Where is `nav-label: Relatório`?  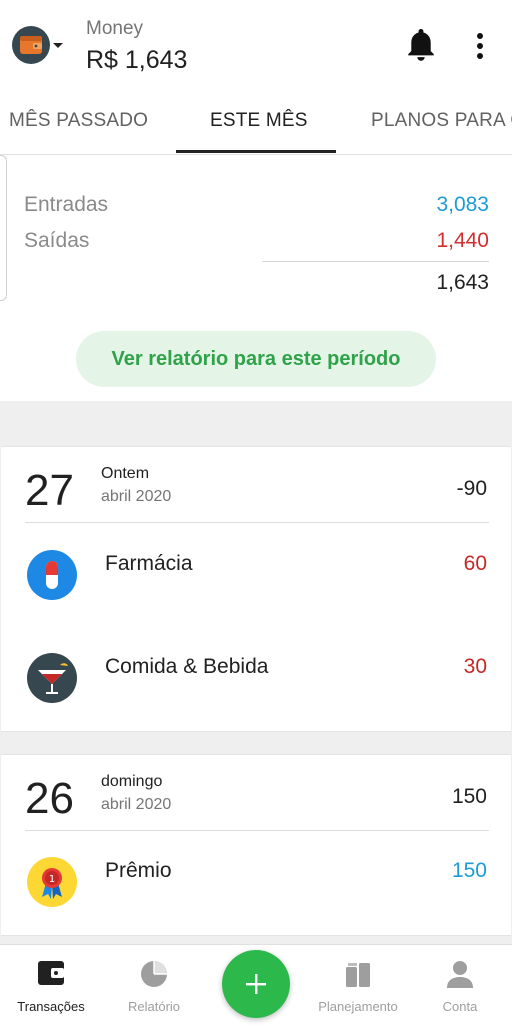
nav-label: Relatório is located at coordinates (154, 1006).